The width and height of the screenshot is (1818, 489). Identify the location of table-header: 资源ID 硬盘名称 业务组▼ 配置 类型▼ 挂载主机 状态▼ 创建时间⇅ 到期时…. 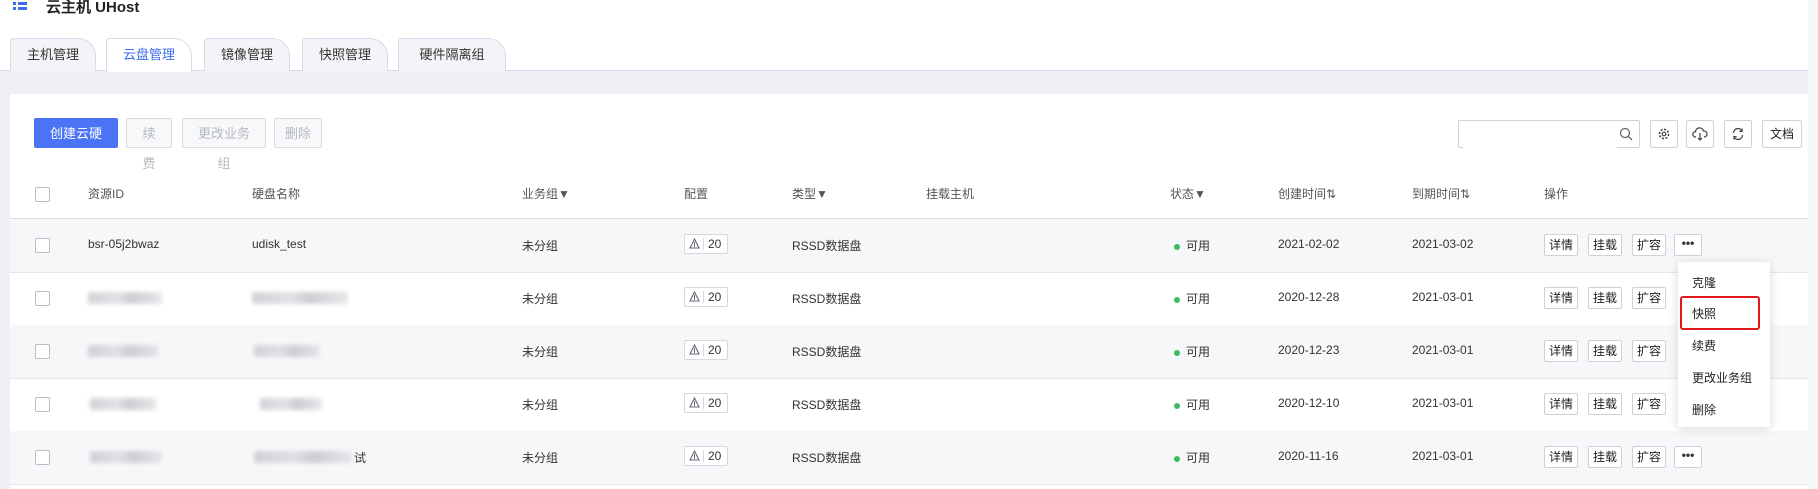
(909, 194).